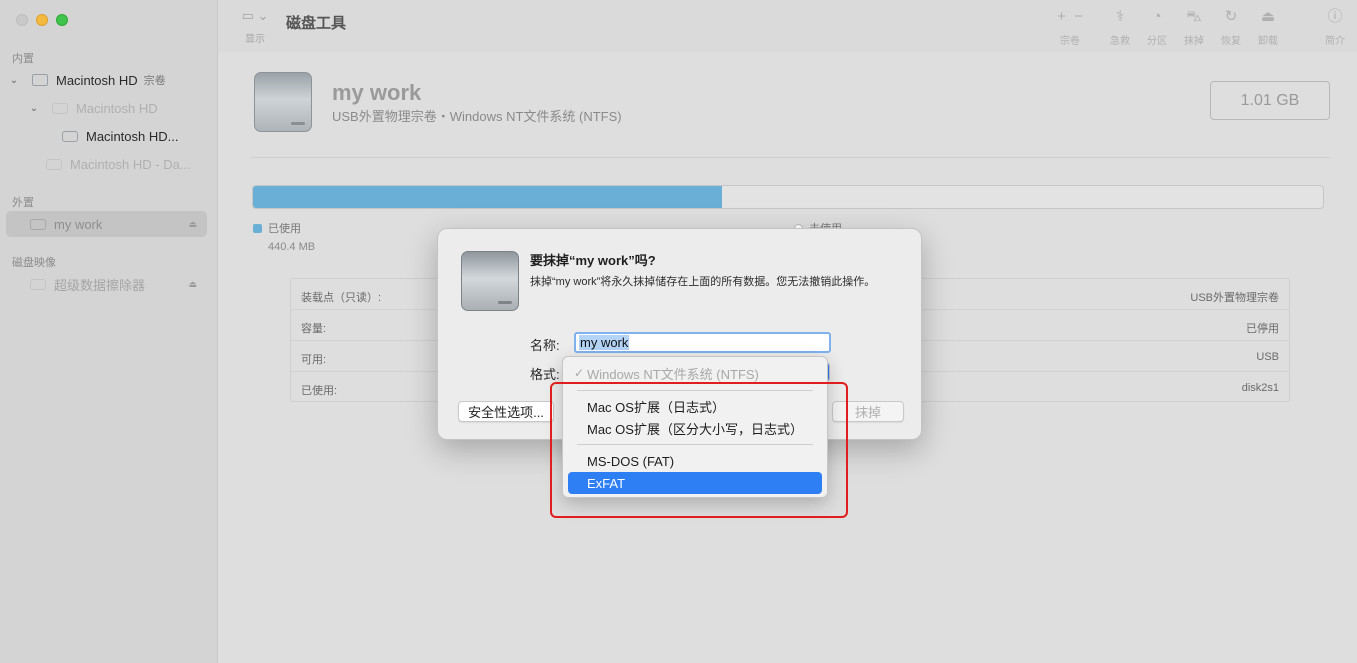 This screenshot has height=663, width=1357. Describe the element at coordinates (656, 407) in the screenshot. I see `menu-item-label: Mac OS扩展（日志式）` at that location.